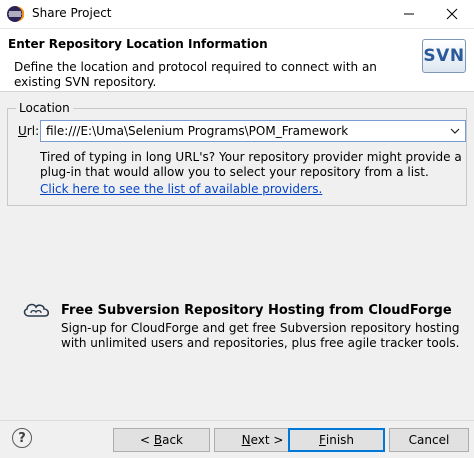 The height and width of the screenshot is (458, 474). I want to click on help-icon: ?, so click(22, 438).